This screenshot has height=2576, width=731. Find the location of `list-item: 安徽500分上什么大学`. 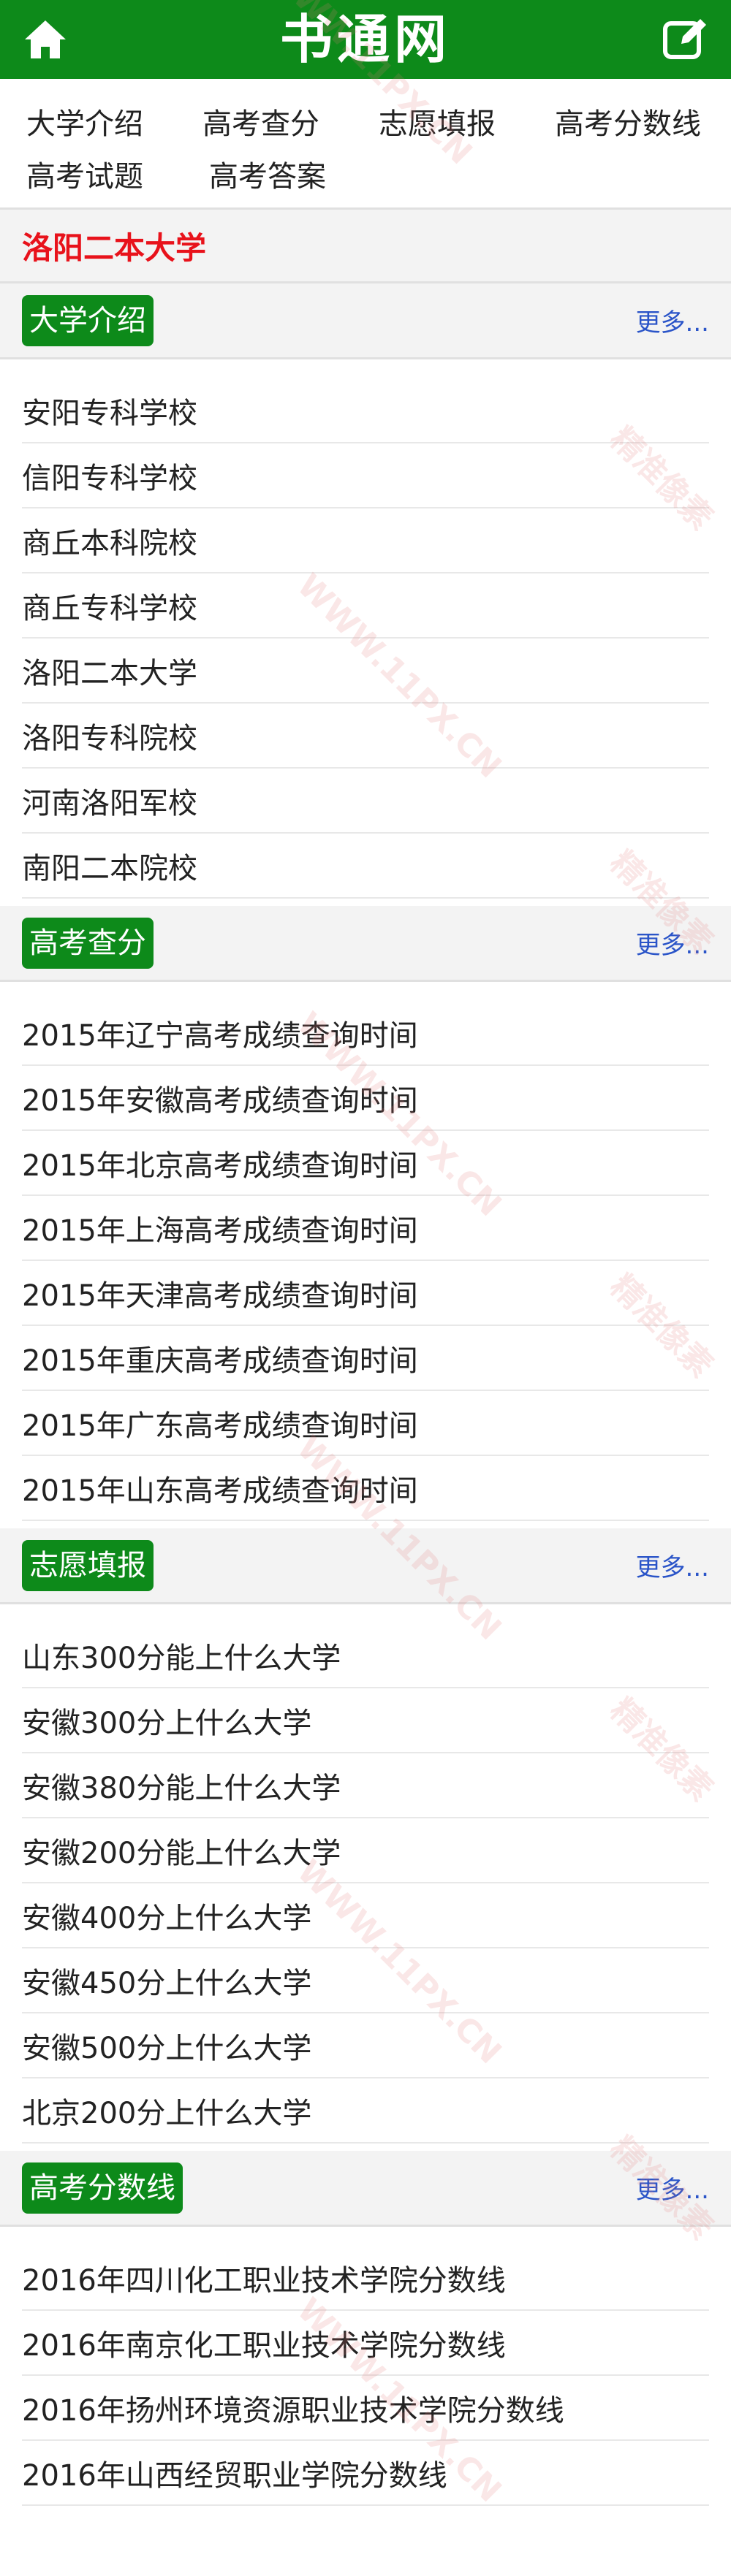

list-item: 安徽500分上什么大学 is located at coordinates (366, 2046).